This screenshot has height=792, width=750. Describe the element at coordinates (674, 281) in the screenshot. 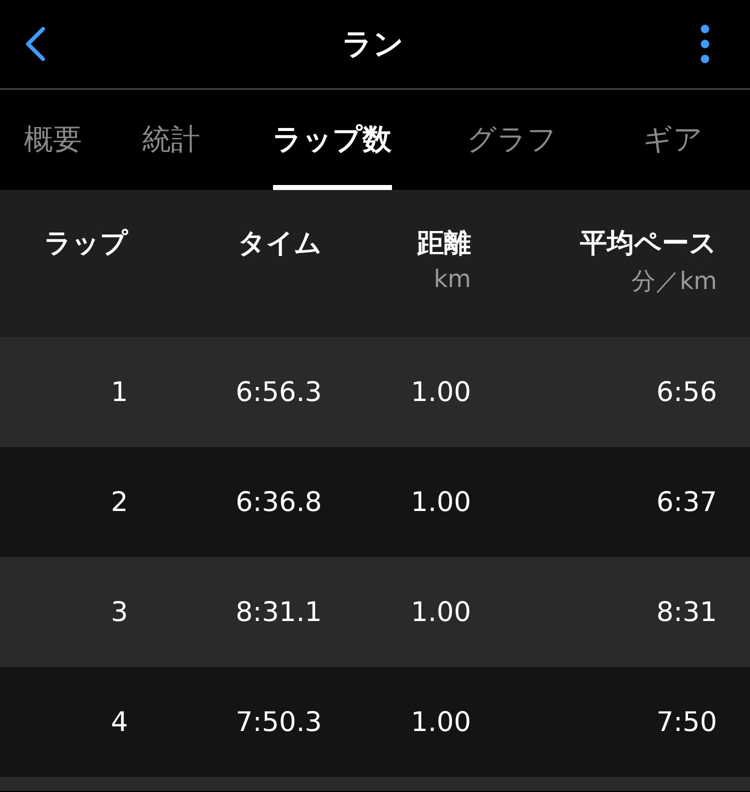

I see `unit-label: 分／km` at that location.